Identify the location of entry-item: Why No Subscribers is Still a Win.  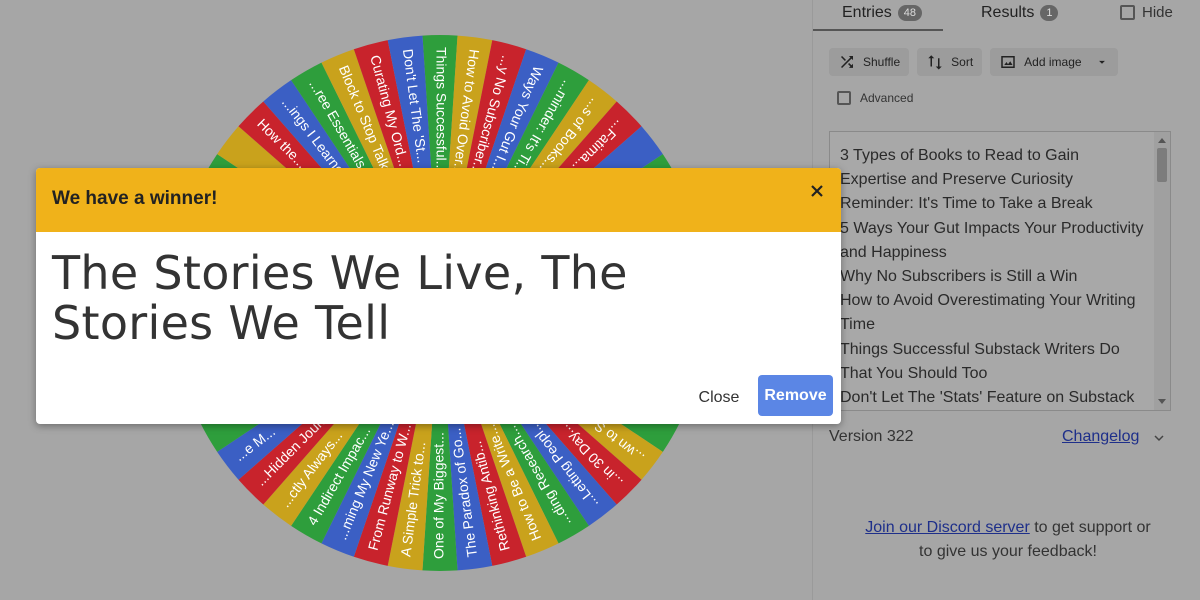
(995, 277).